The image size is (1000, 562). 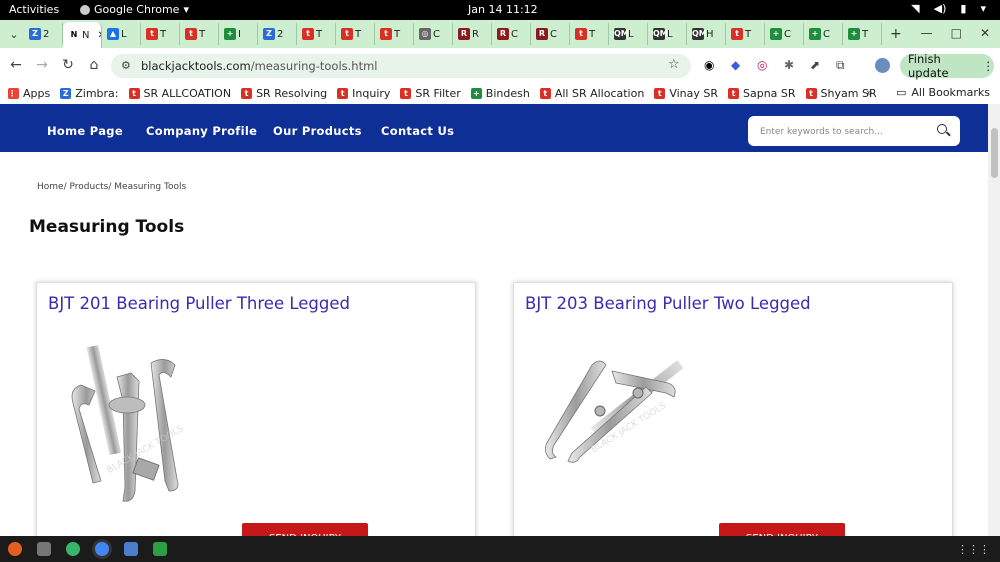 I want to click on bookmark-item: t SR Resolving, so click(x=284, y=93).